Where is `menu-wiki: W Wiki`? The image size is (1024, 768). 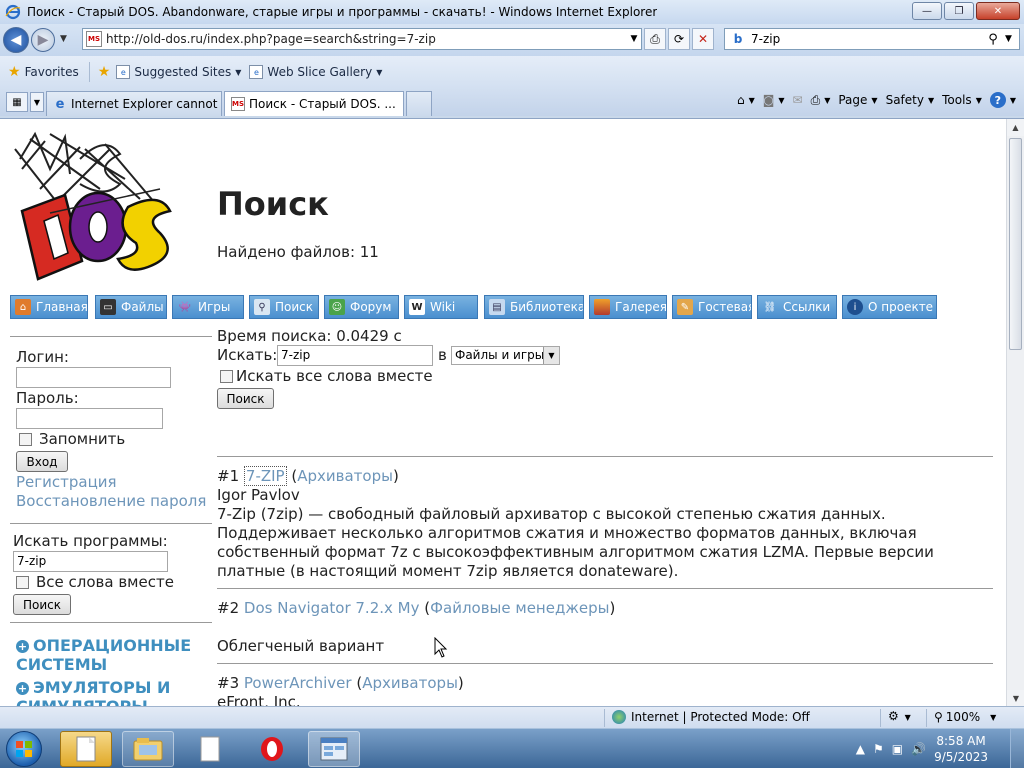 menu-wiki: W Wiki is located at coordinates (441, 307).